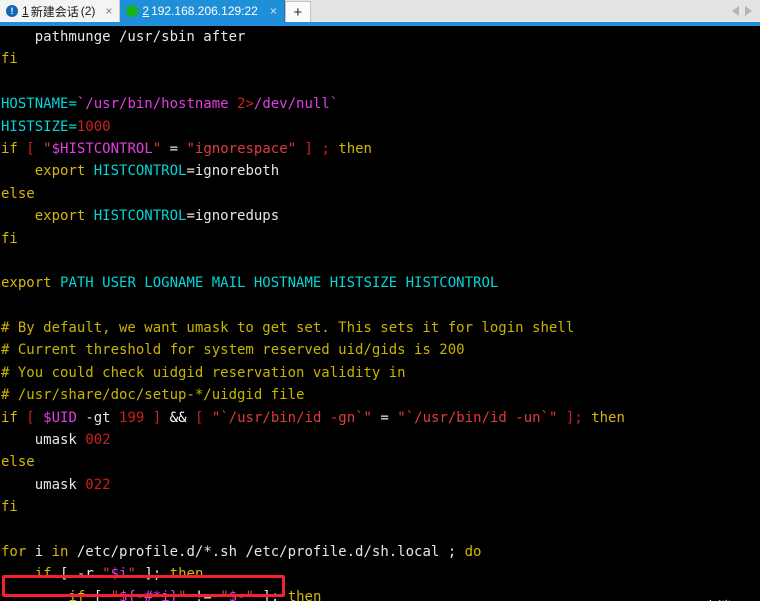  What do you see at coordinates (102, 148) in the screenshot?
I see `terminal-token: $HISTCONTROL` at bounding box center [102, 148].